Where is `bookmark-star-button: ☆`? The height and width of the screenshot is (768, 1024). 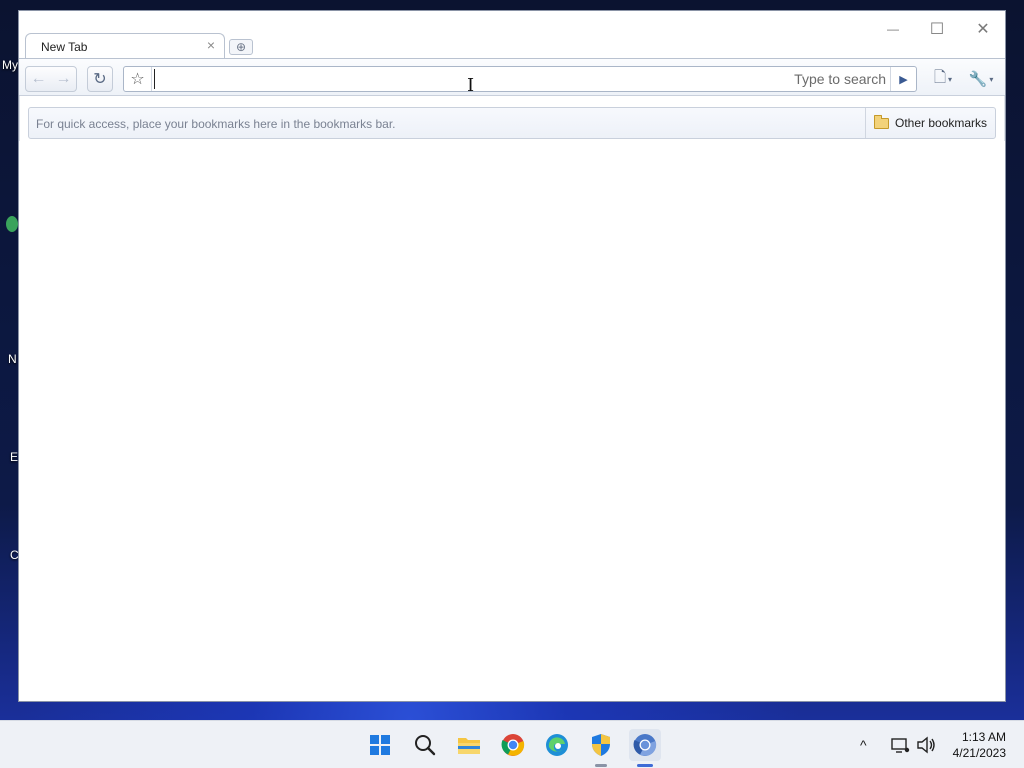
bookmark-star-button: ☆ is located at coordinates (138, 79).